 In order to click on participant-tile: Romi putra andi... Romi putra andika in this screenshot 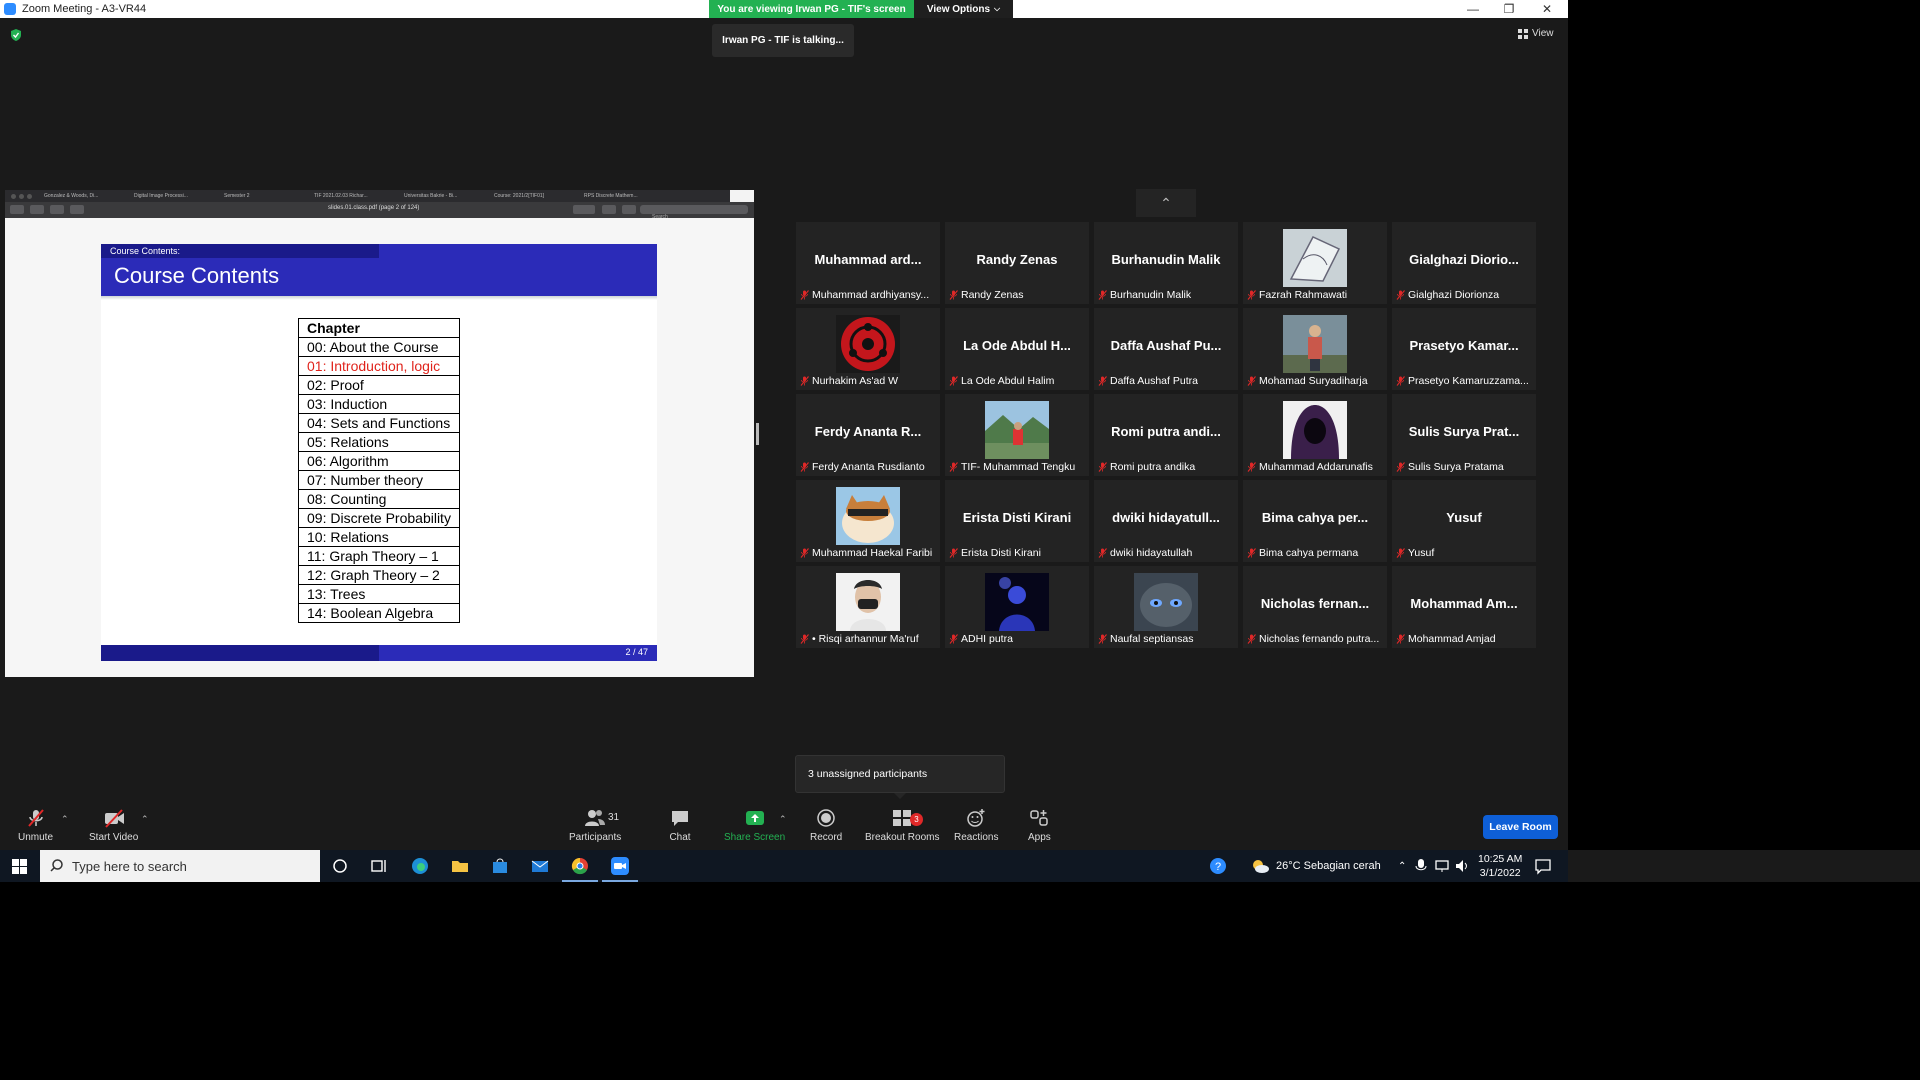, I will do `click(1166, 435)`.